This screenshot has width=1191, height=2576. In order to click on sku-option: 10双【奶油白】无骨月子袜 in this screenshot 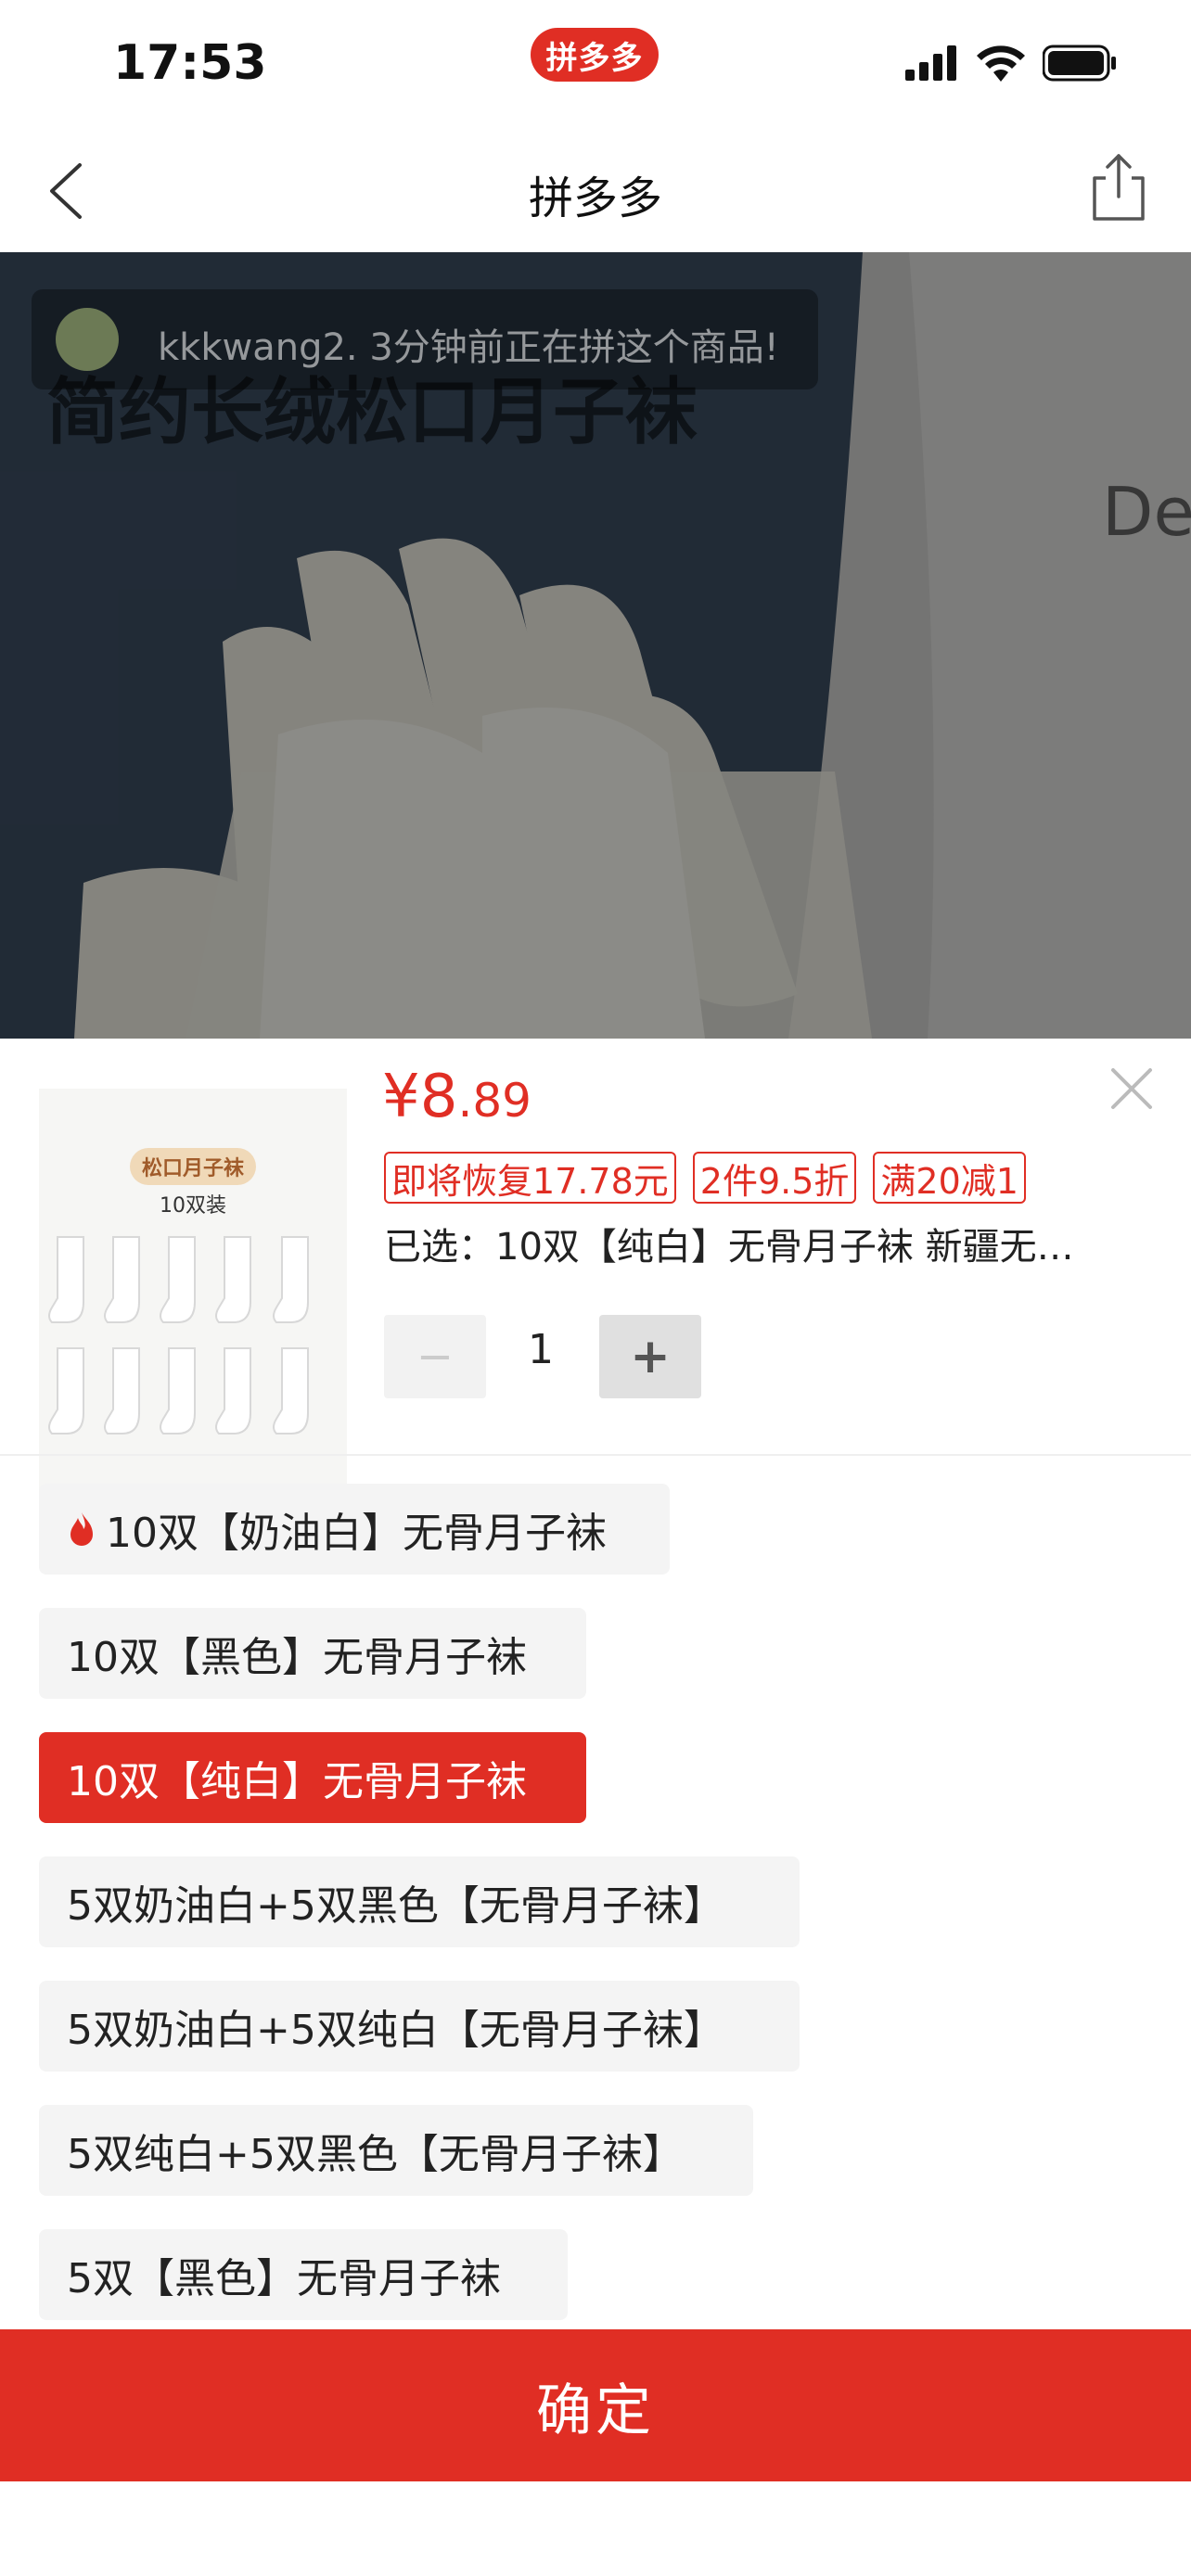, I will do `click(354, 1530)`.